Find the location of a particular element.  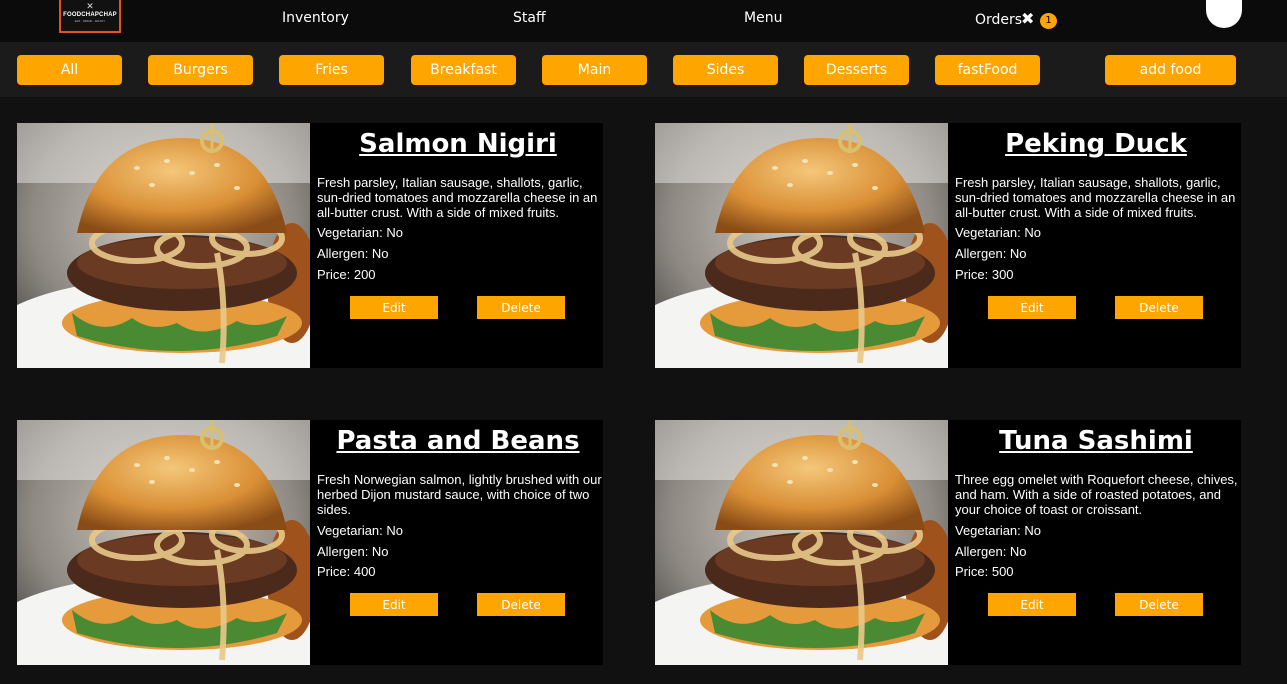

category-main-button: Main is located at coordinates (594, 70).